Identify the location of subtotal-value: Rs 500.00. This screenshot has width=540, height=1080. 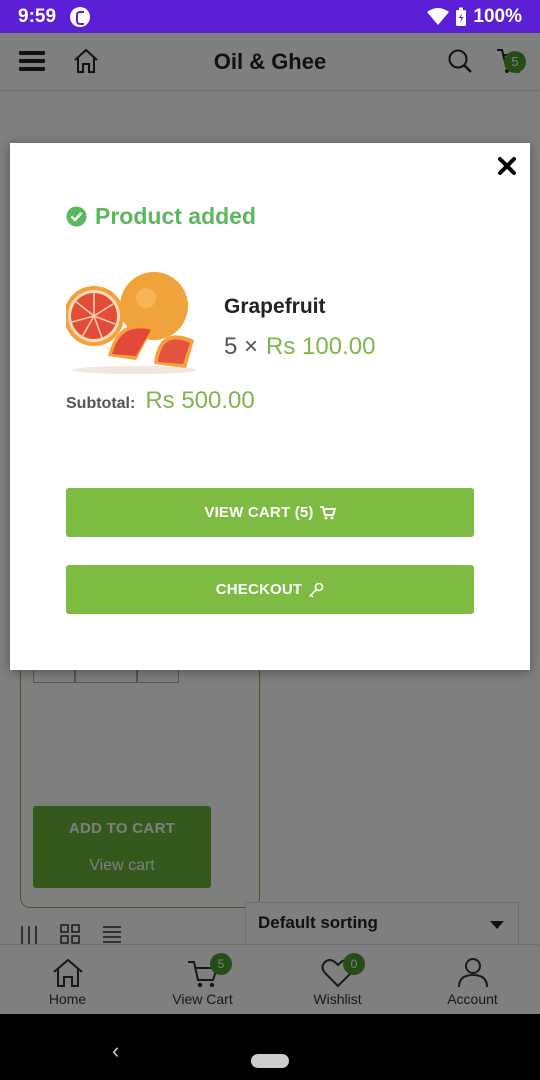
(200, 400).